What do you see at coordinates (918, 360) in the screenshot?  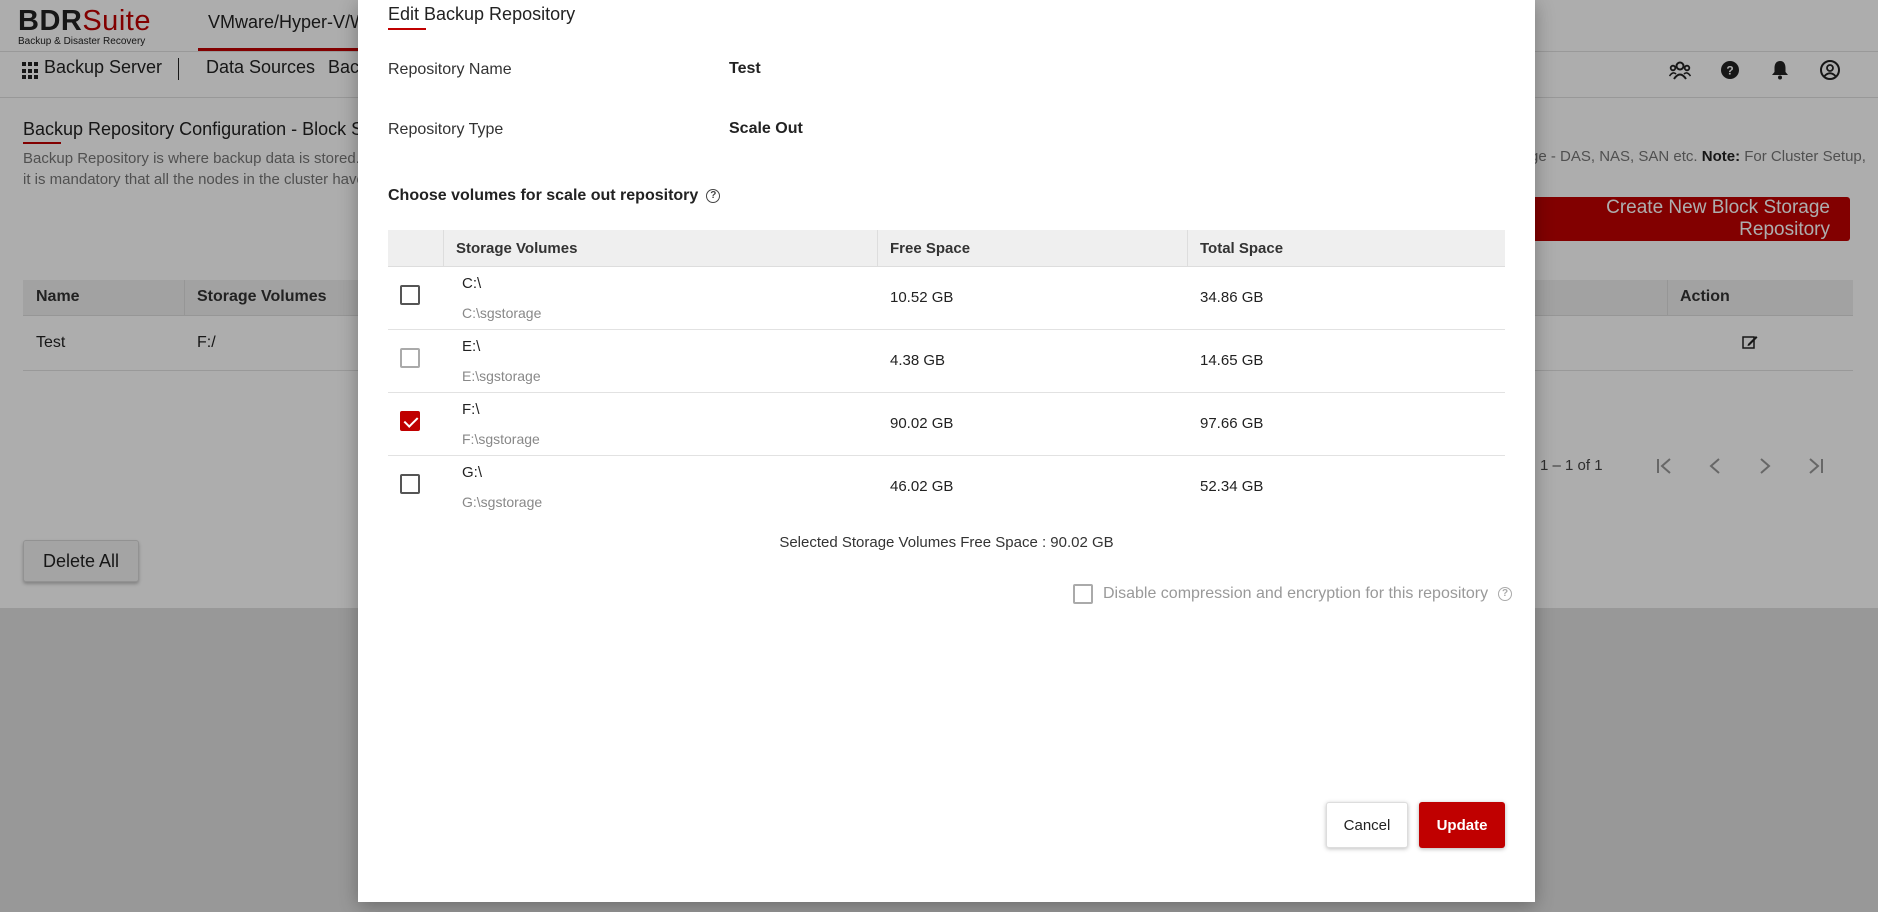 I see `volume-free-space: 4.38 GB` at bounding box center [918, 360].